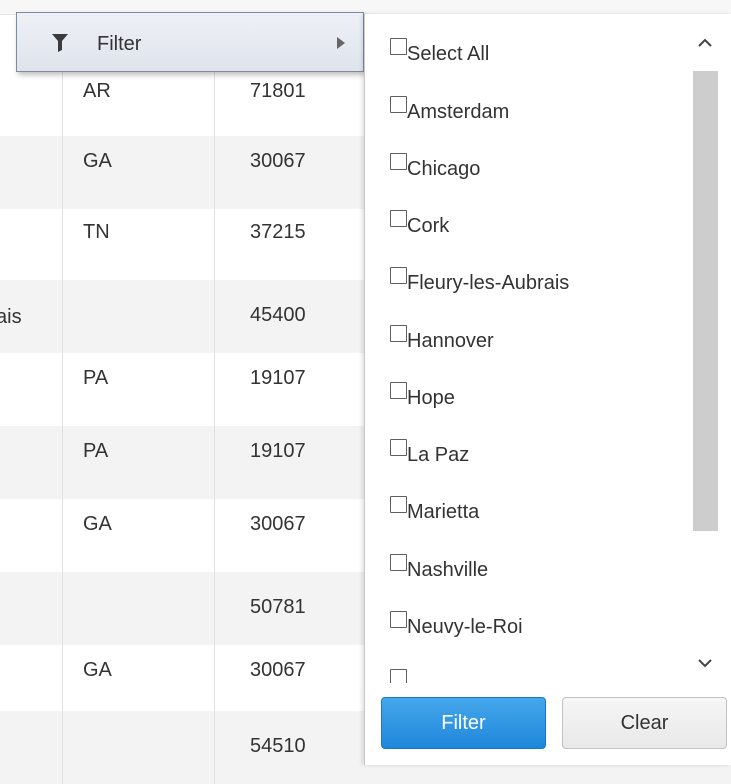  Describe the element at coordinates (463, 723) in the screenshot. I see `apply-filter-button: Filter` at that location.